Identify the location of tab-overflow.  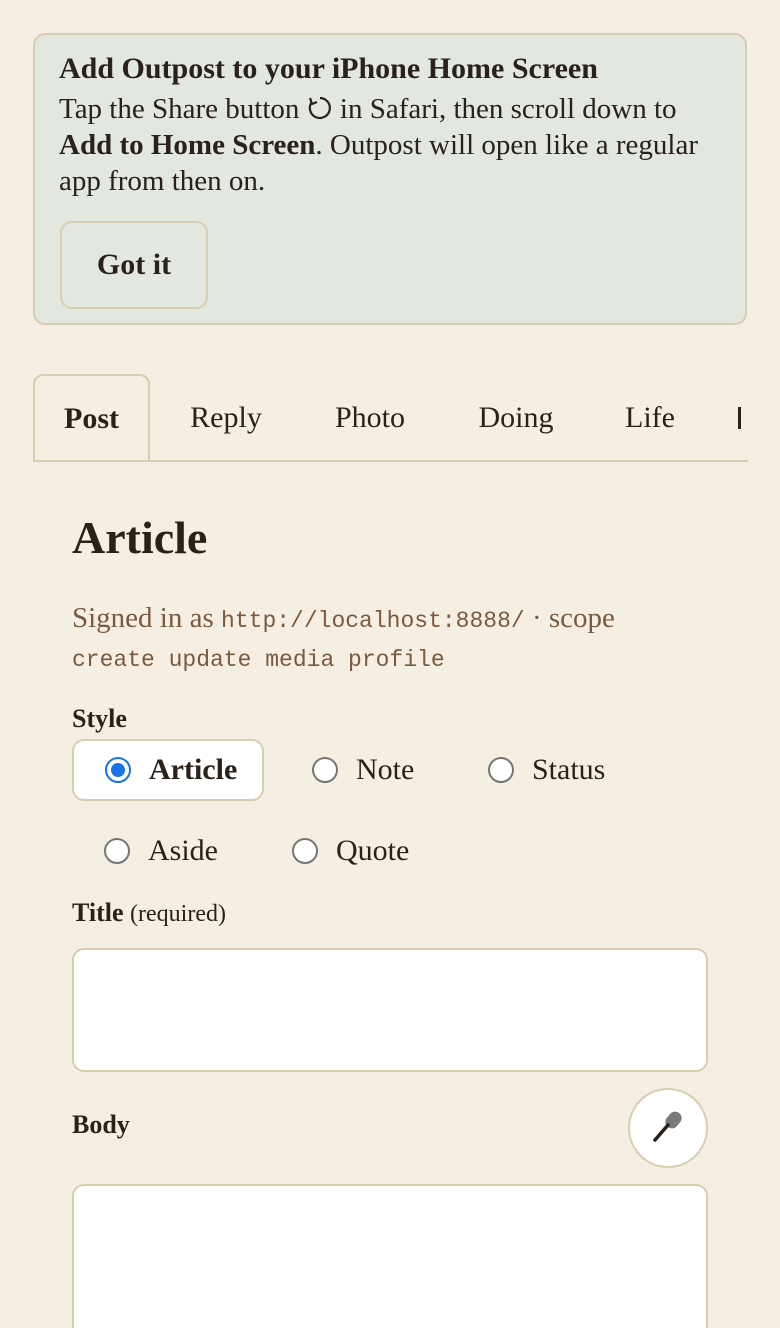
(743, 417).